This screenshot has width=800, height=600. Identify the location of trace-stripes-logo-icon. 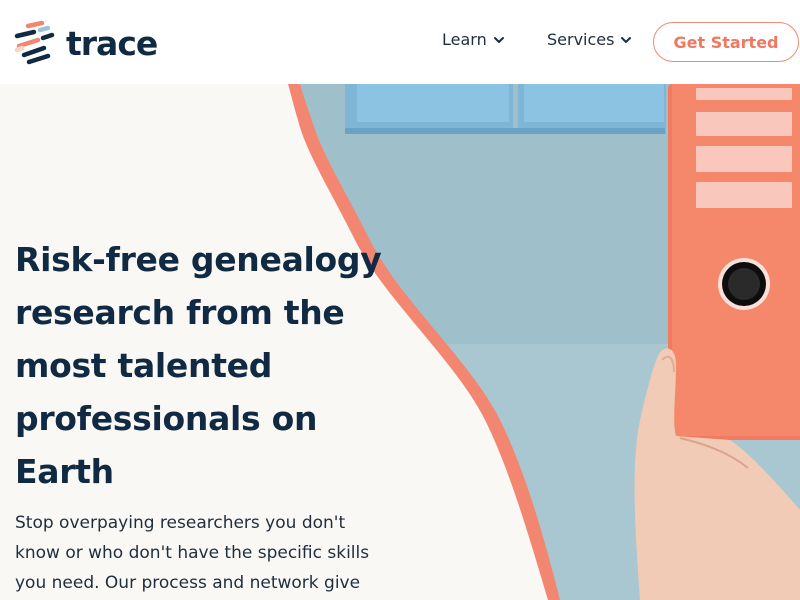
(34, 42).